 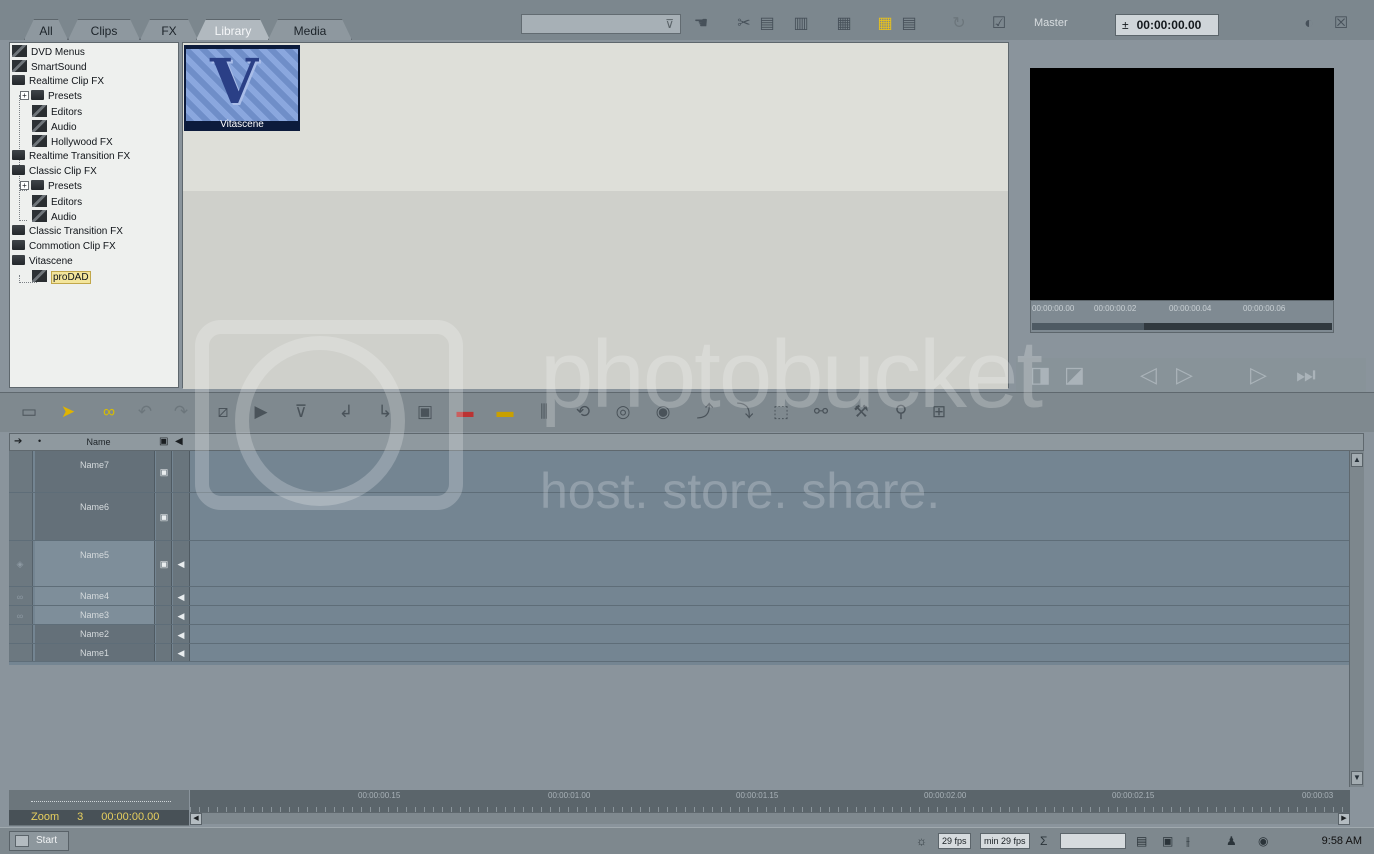 I want to click on tree-item: Hollywood FX, so click(x=72, y=142).